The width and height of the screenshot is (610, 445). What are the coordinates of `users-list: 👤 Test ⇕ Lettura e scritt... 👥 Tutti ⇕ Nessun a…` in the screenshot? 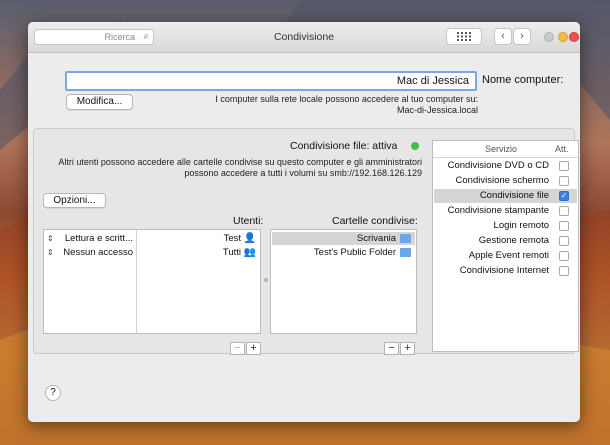 It's located at (152, 281).